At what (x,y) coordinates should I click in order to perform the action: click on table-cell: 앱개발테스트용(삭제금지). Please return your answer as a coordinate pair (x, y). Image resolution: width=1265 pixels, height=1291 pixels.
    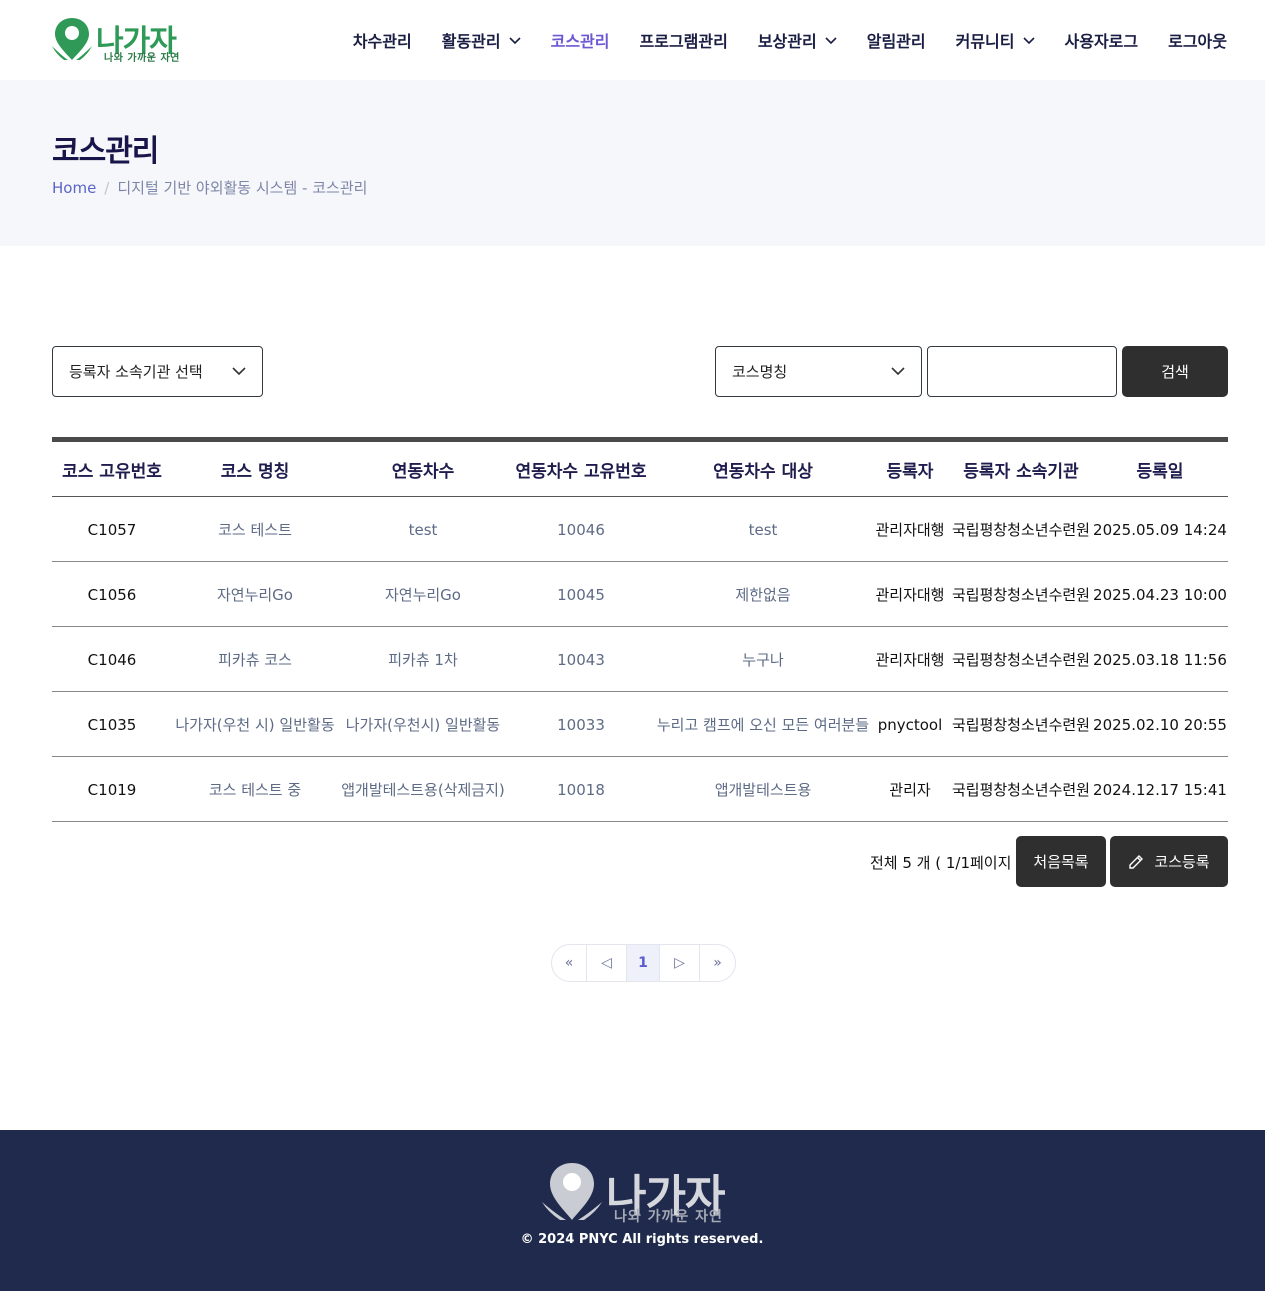
    Looking at the image, I should click on (423, 789).